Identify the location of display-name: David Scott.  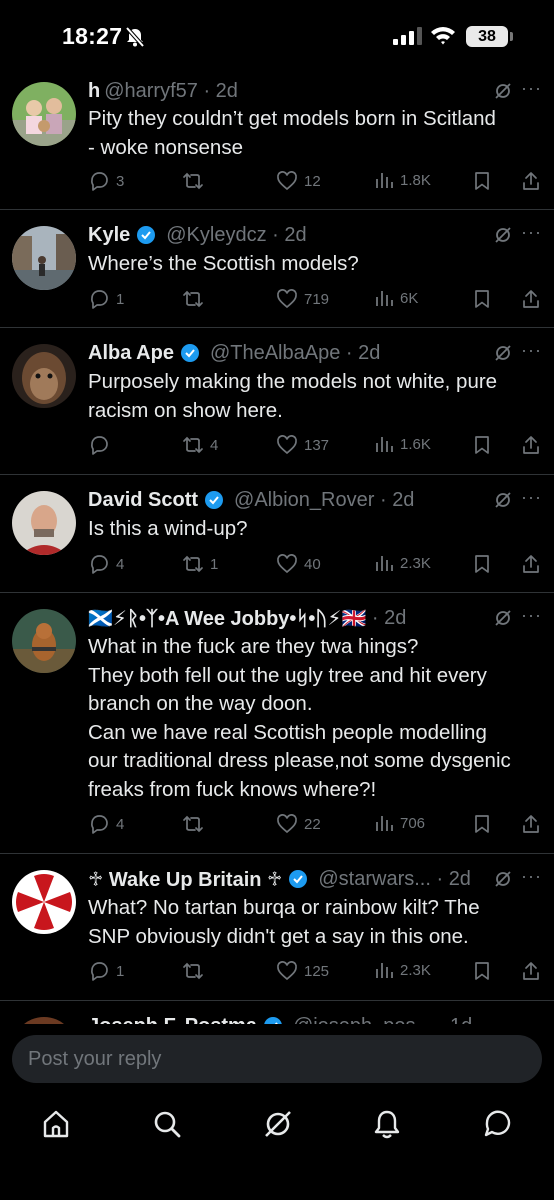
(143, 500).